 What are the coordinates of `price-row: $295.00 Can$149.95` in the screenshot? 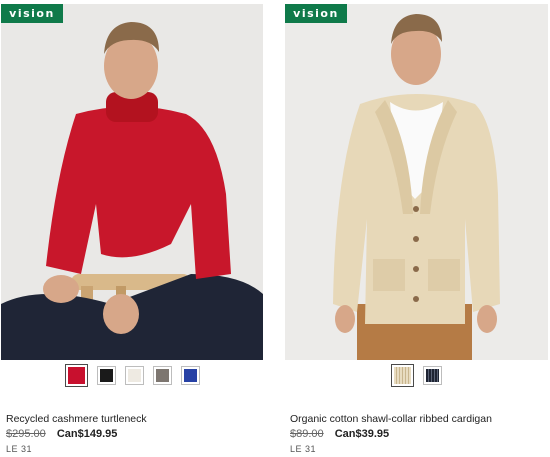 It's located at (61, 434).